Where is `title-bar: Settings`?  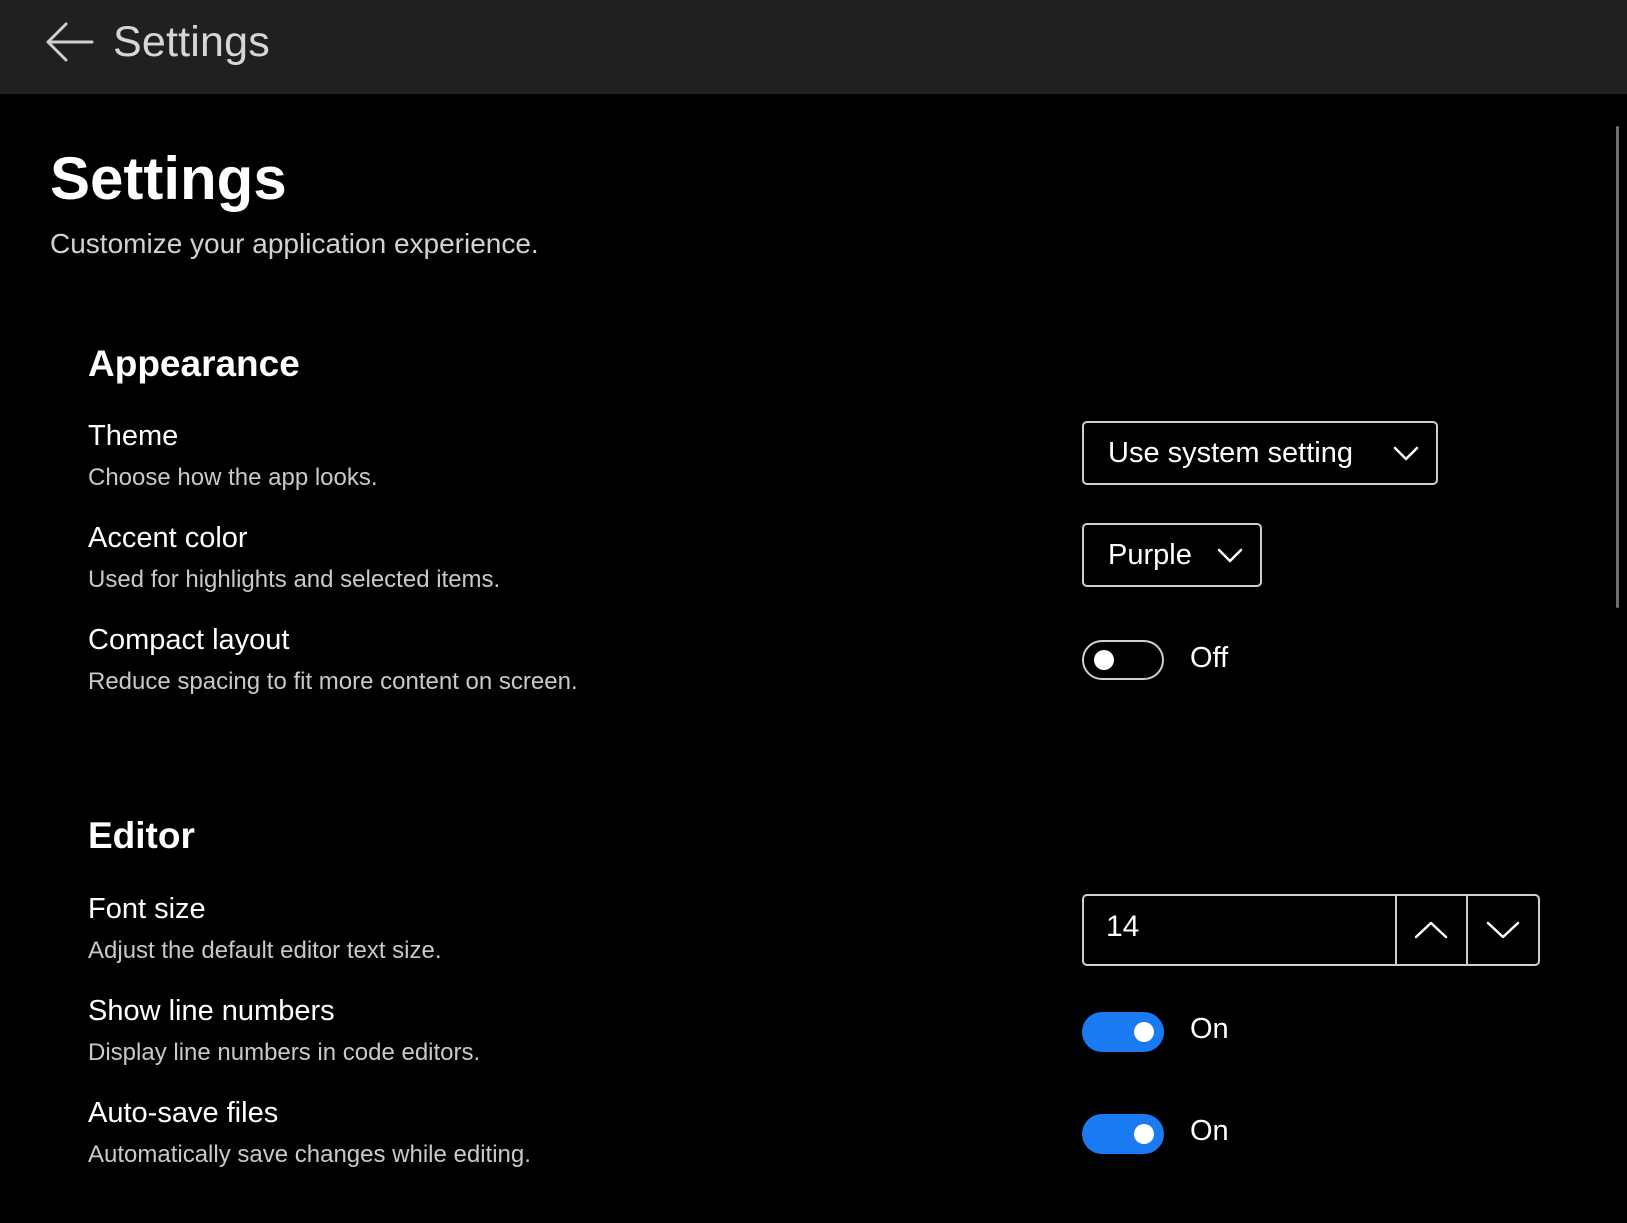 title-bar: Settings is located at coordinates (813, 47).